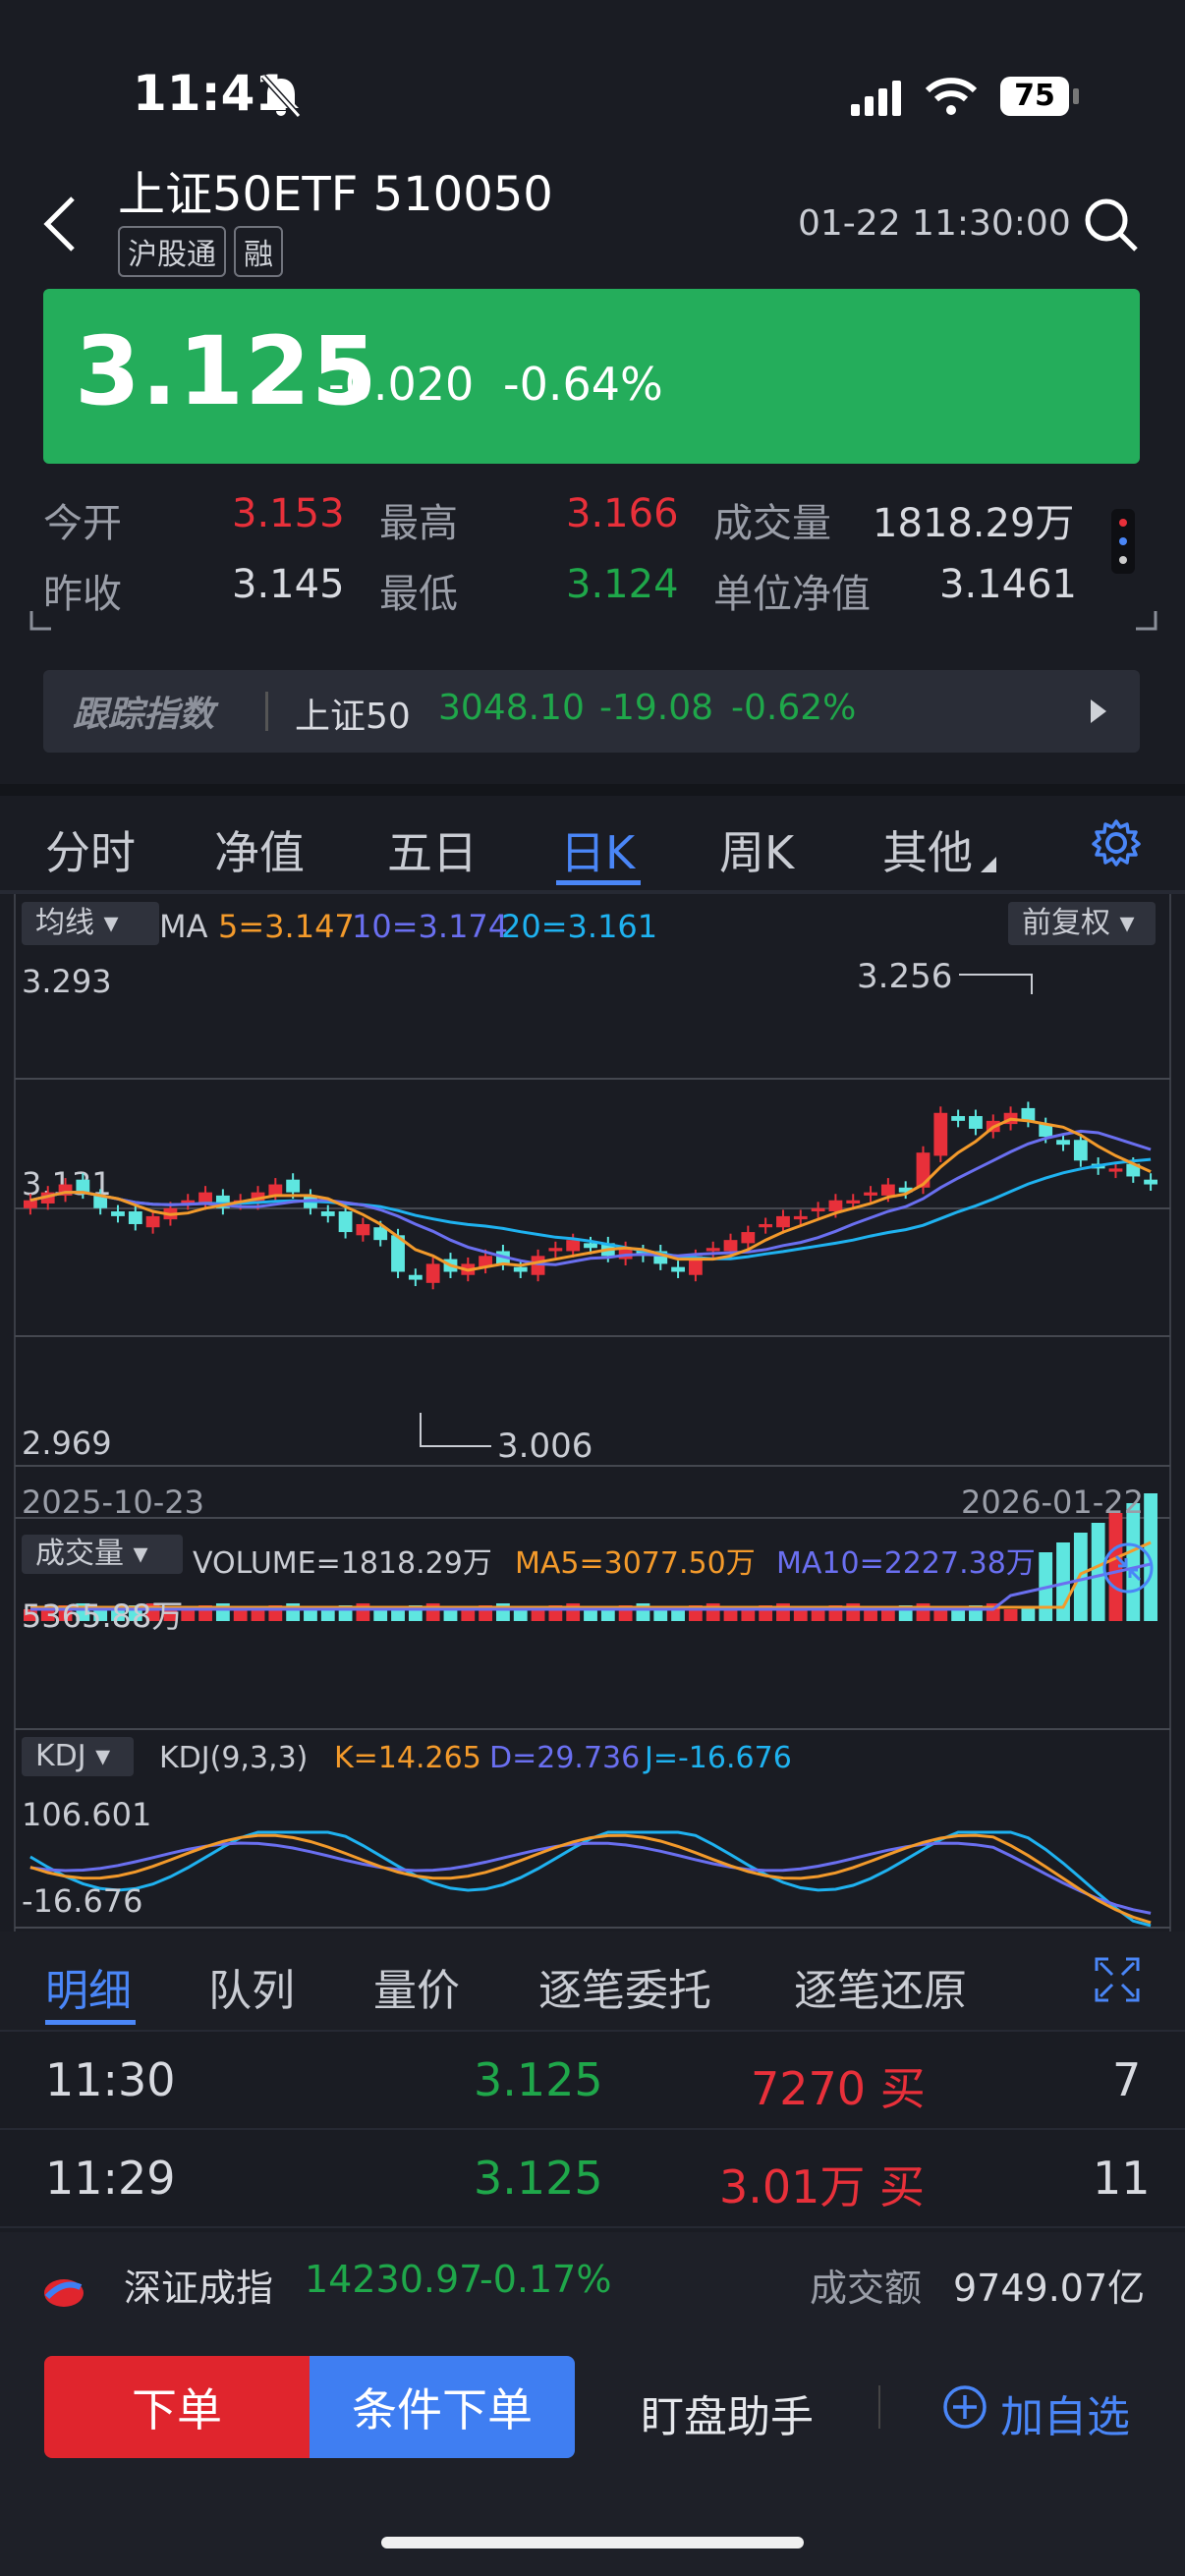 This screenshot has height=2576, width=1185. Describe the element at coordinates (103, 1756) in the screenshot. I see `chevron-down-icon: ▾` at that location.